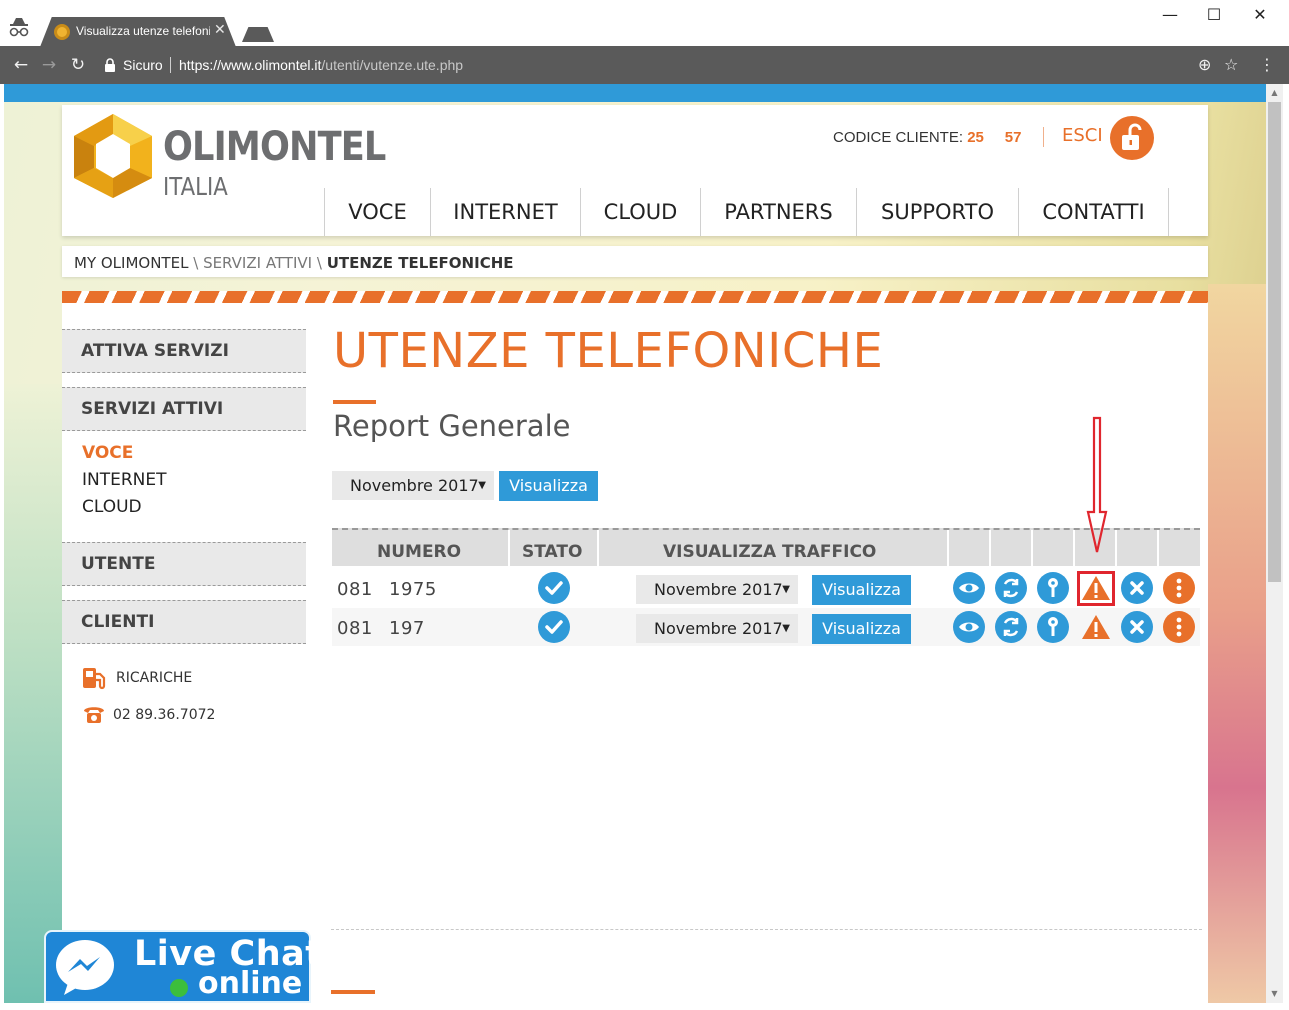 The height and width of the screenshot is (1010, 1289). I want to click on header-numero: NUMERO, so click(419, 552).